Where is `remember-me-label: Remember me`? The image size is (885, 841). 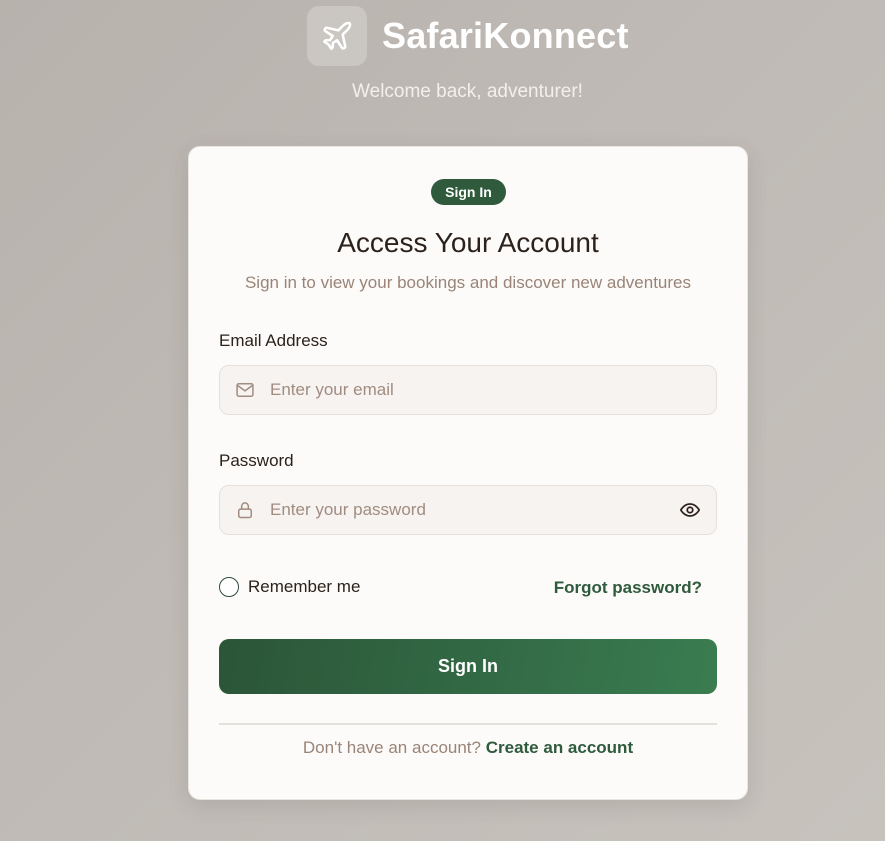 remember-me-label: Remember me is located at coordinates (304, 586).